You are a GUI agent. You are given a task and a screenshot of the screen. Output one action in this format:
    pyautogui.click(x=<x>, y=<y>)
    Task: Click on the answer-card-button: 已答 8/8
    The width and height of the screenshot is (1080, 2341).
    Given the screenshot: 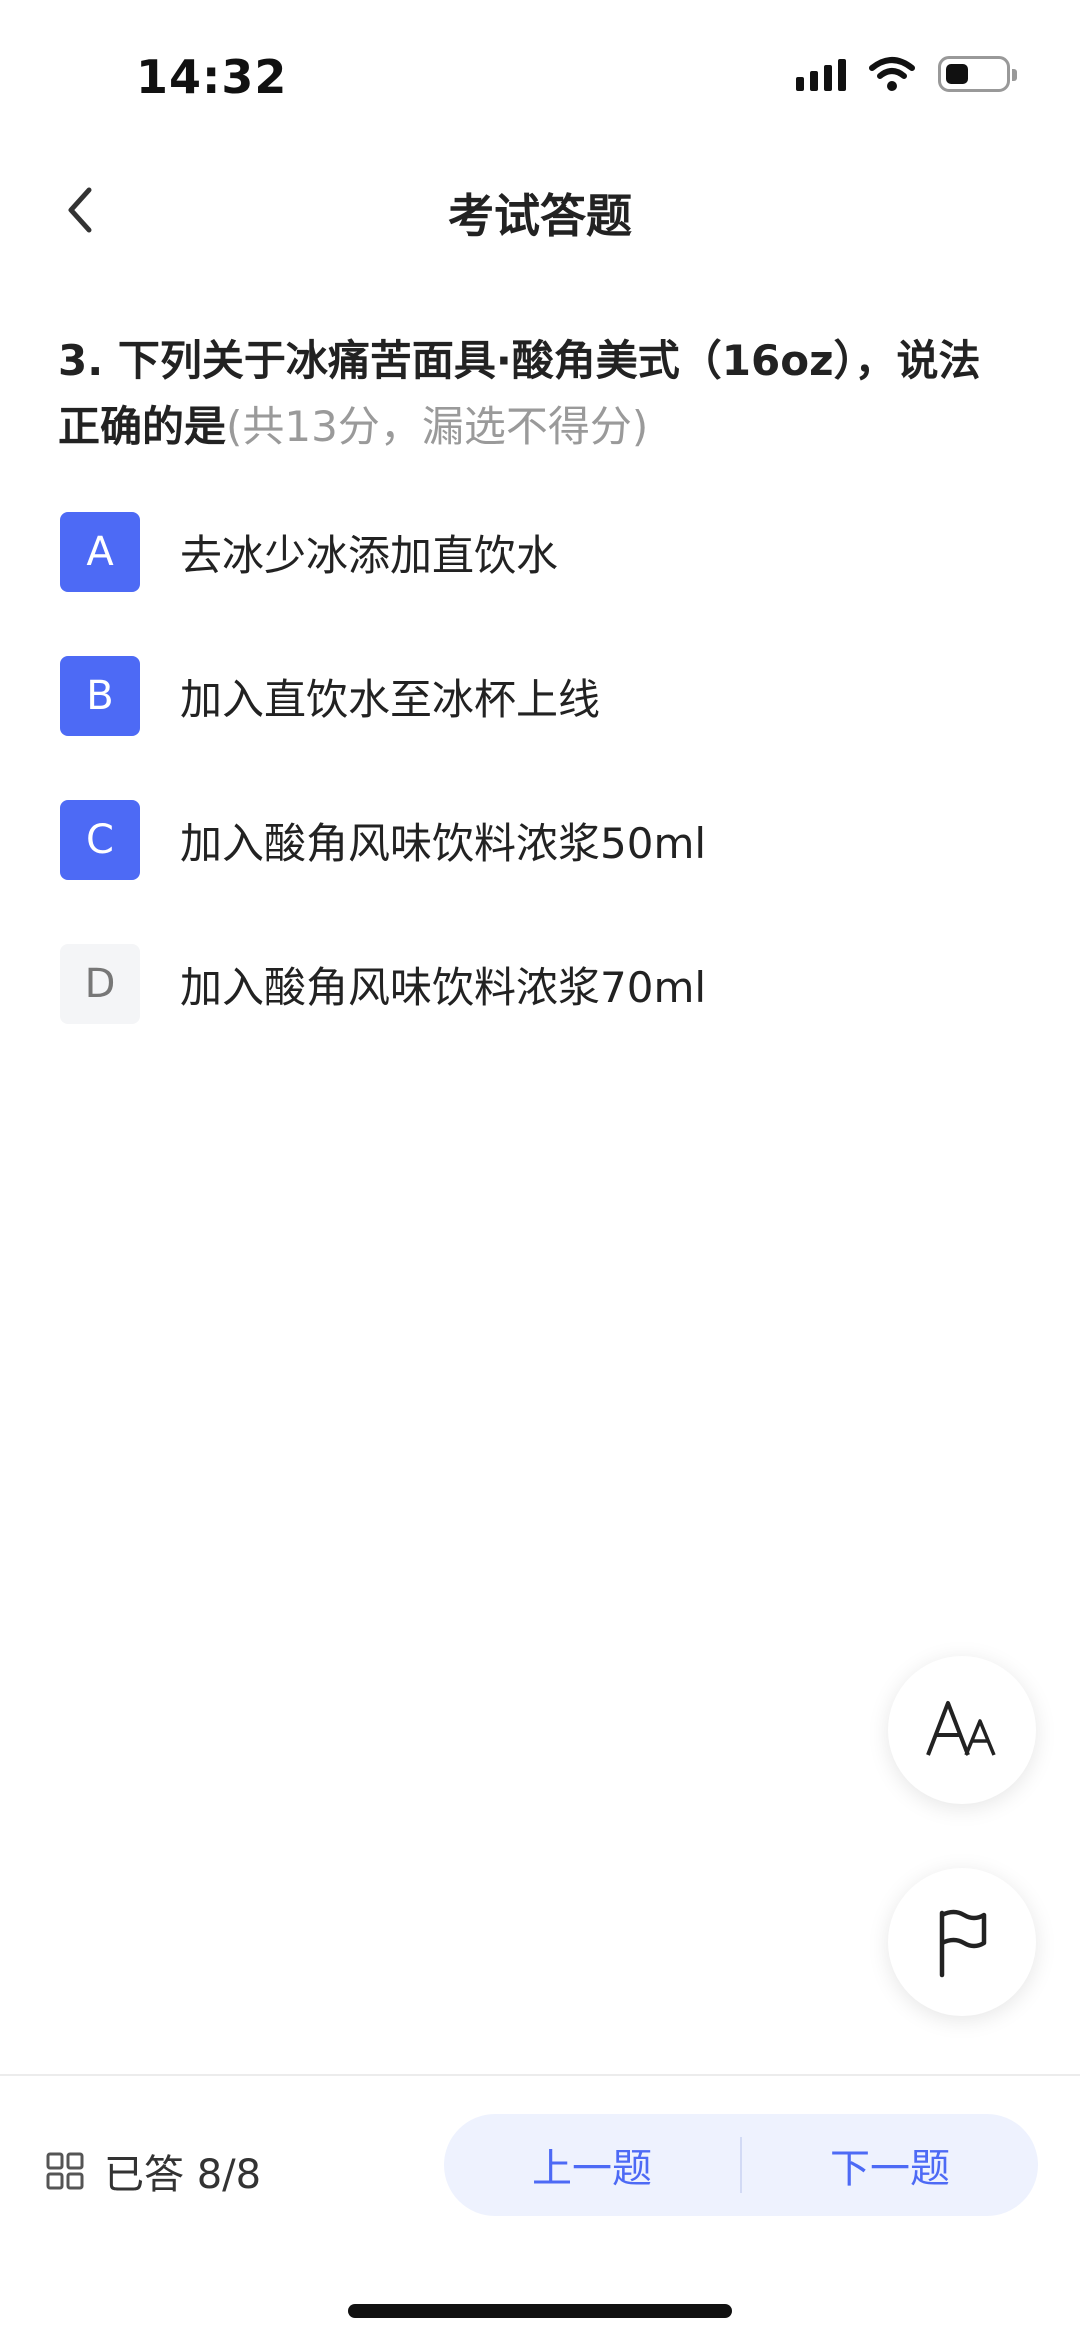 What is the action you would take?
    pyautogui.click(x=153, y=2171)
    